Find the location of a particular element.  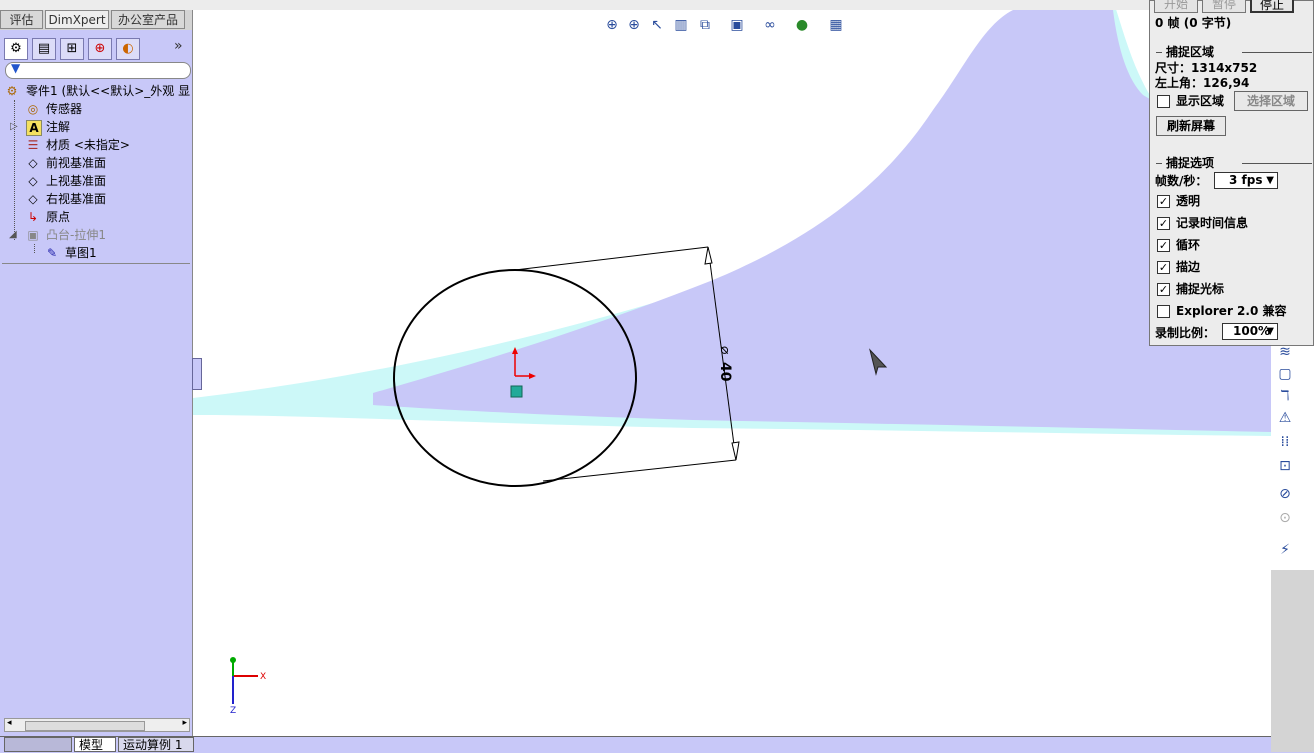

show-area-label: 显示区域 is located at coordinates (1200, 101).